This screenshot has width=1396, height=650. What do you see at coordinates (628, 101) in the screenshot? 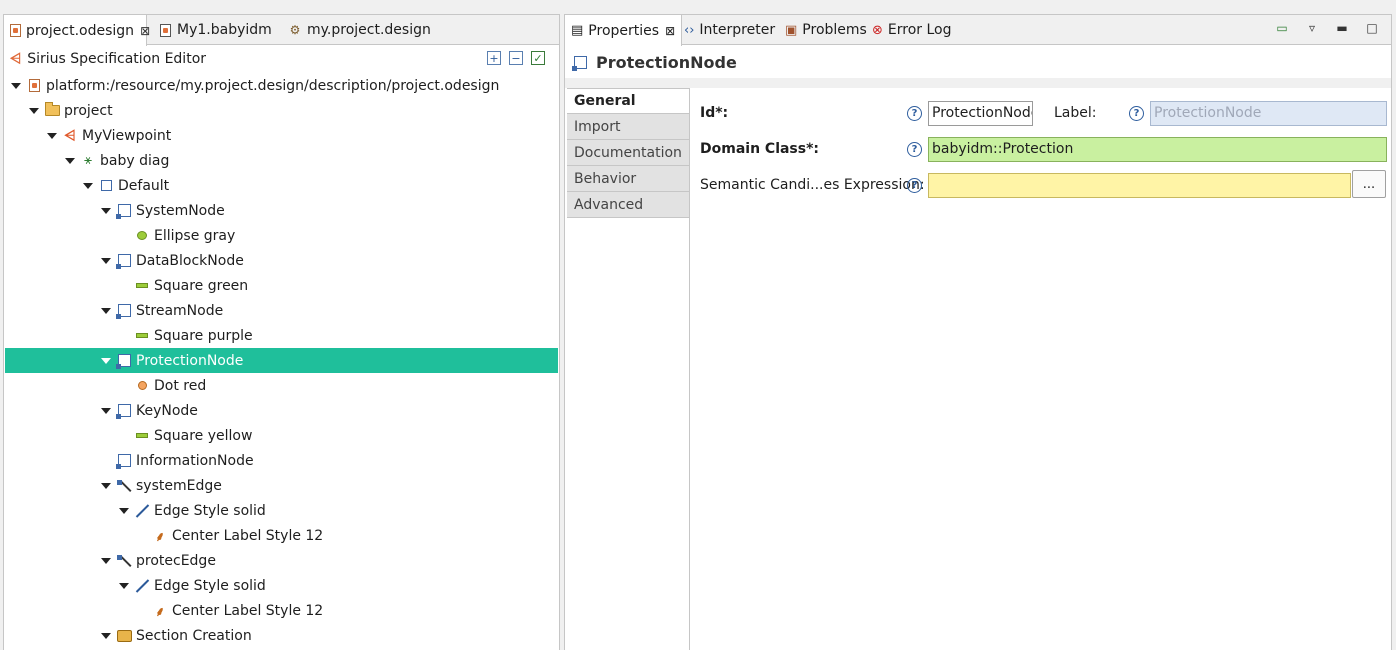
I see `property-tab-general: General` at bounding box center [628, 101].